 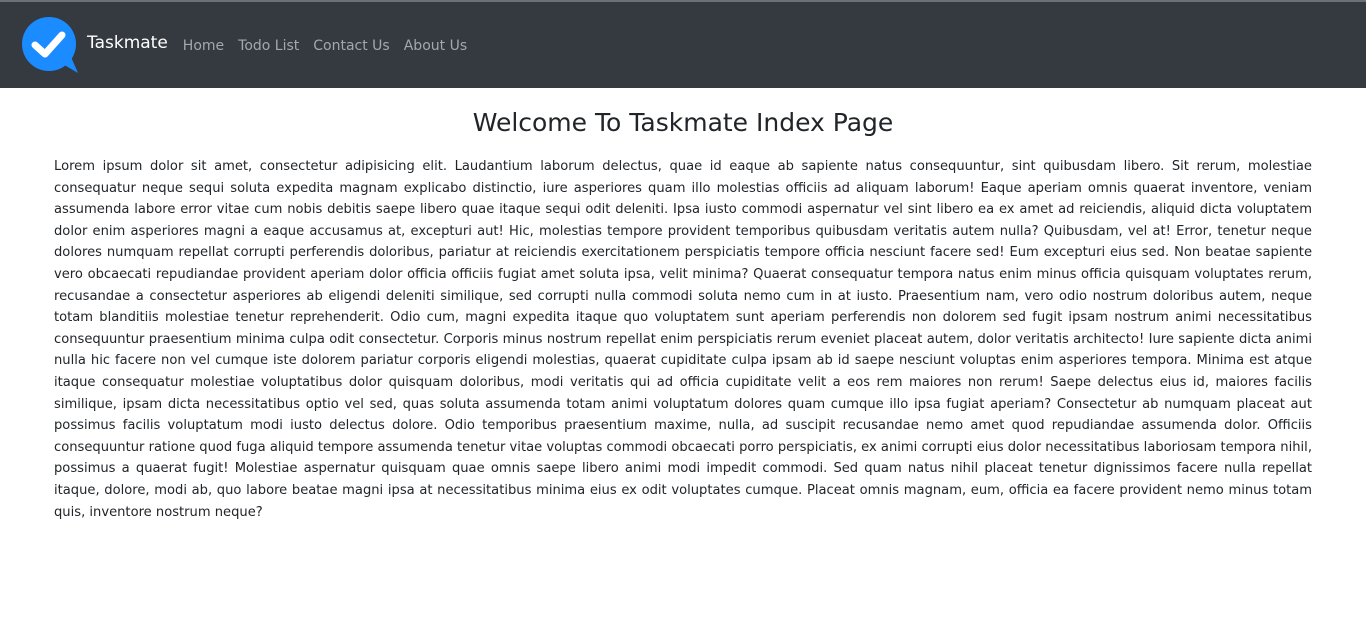 What do you see at coordinates (50, 45) in the screenshot?
I see `check-bubble-icon` at bounding box center [50, 45].